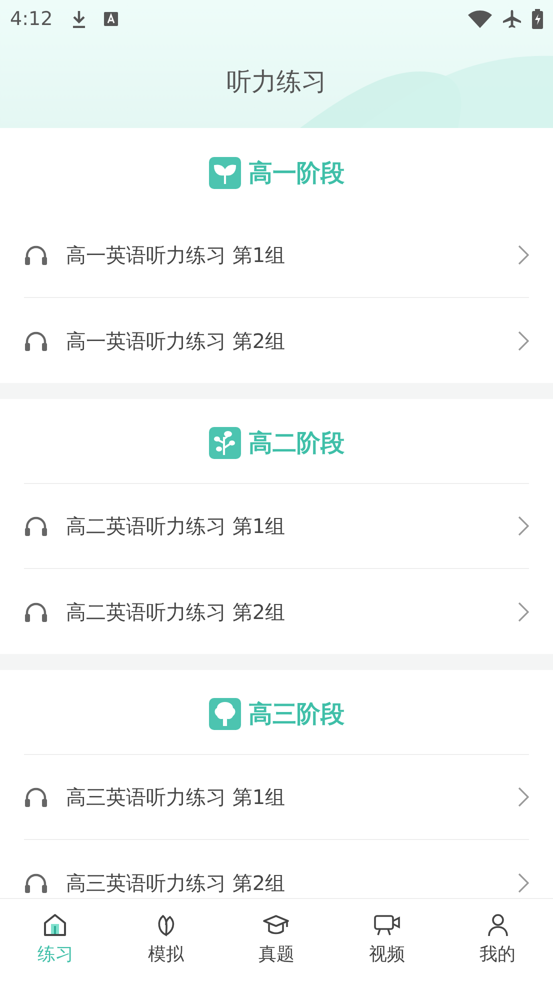 The image size is (553, 984). What do you see at coordinates (512, 19) in the screenshot?
I see `airplane-mode-icon` at bounding box center [512, 19].